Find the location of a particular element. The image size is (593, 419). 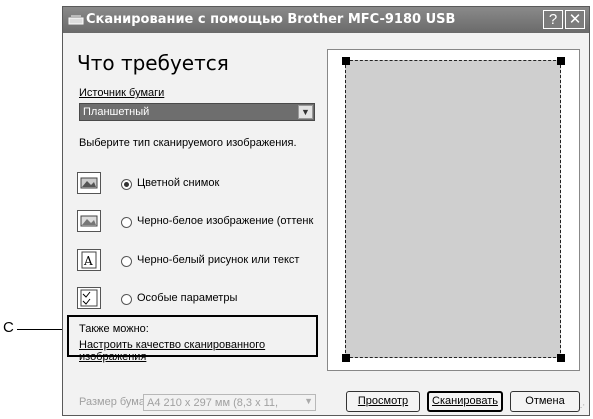

grayscale-photo-icon is located at coordinates (89, 221).